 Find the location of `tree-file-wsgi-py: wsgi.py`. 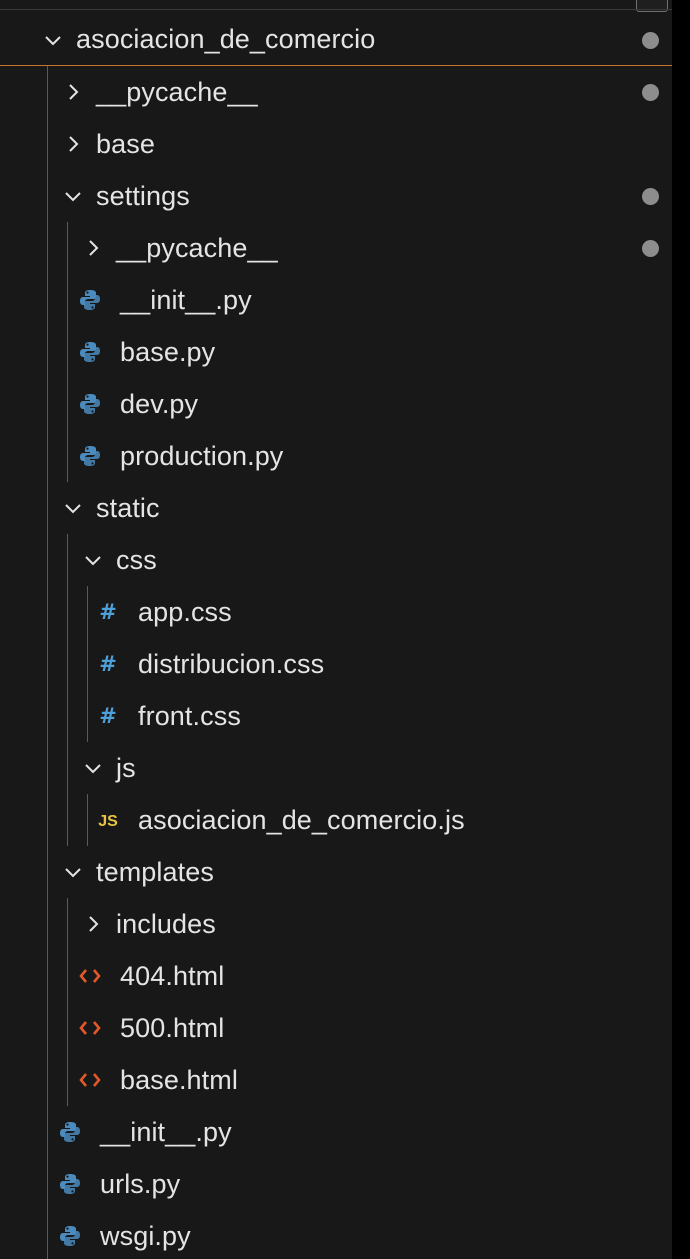

tree-file-wsgi-py: wsgi.py is located at coordinates (336, 1234).